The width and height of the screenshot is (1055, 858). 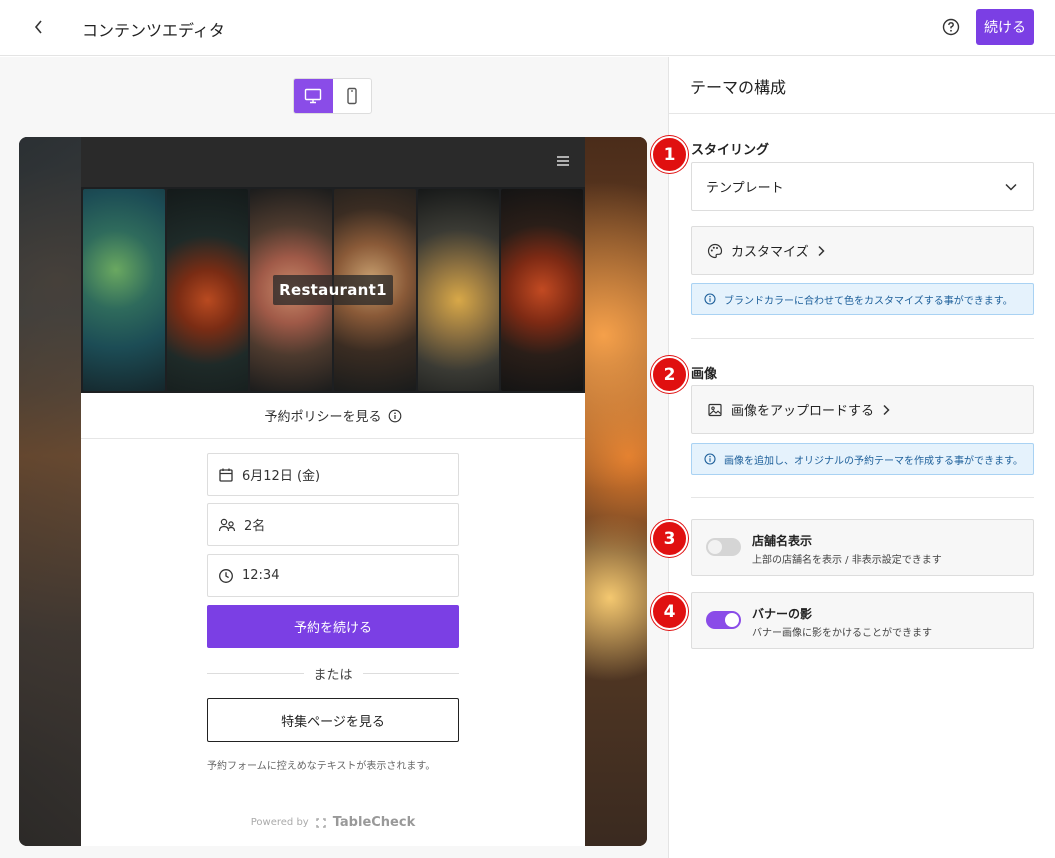 What do you see at coordinates (616, 491) in the screenshot?
I see `background-photo-right` at bounding box center [616, 491].